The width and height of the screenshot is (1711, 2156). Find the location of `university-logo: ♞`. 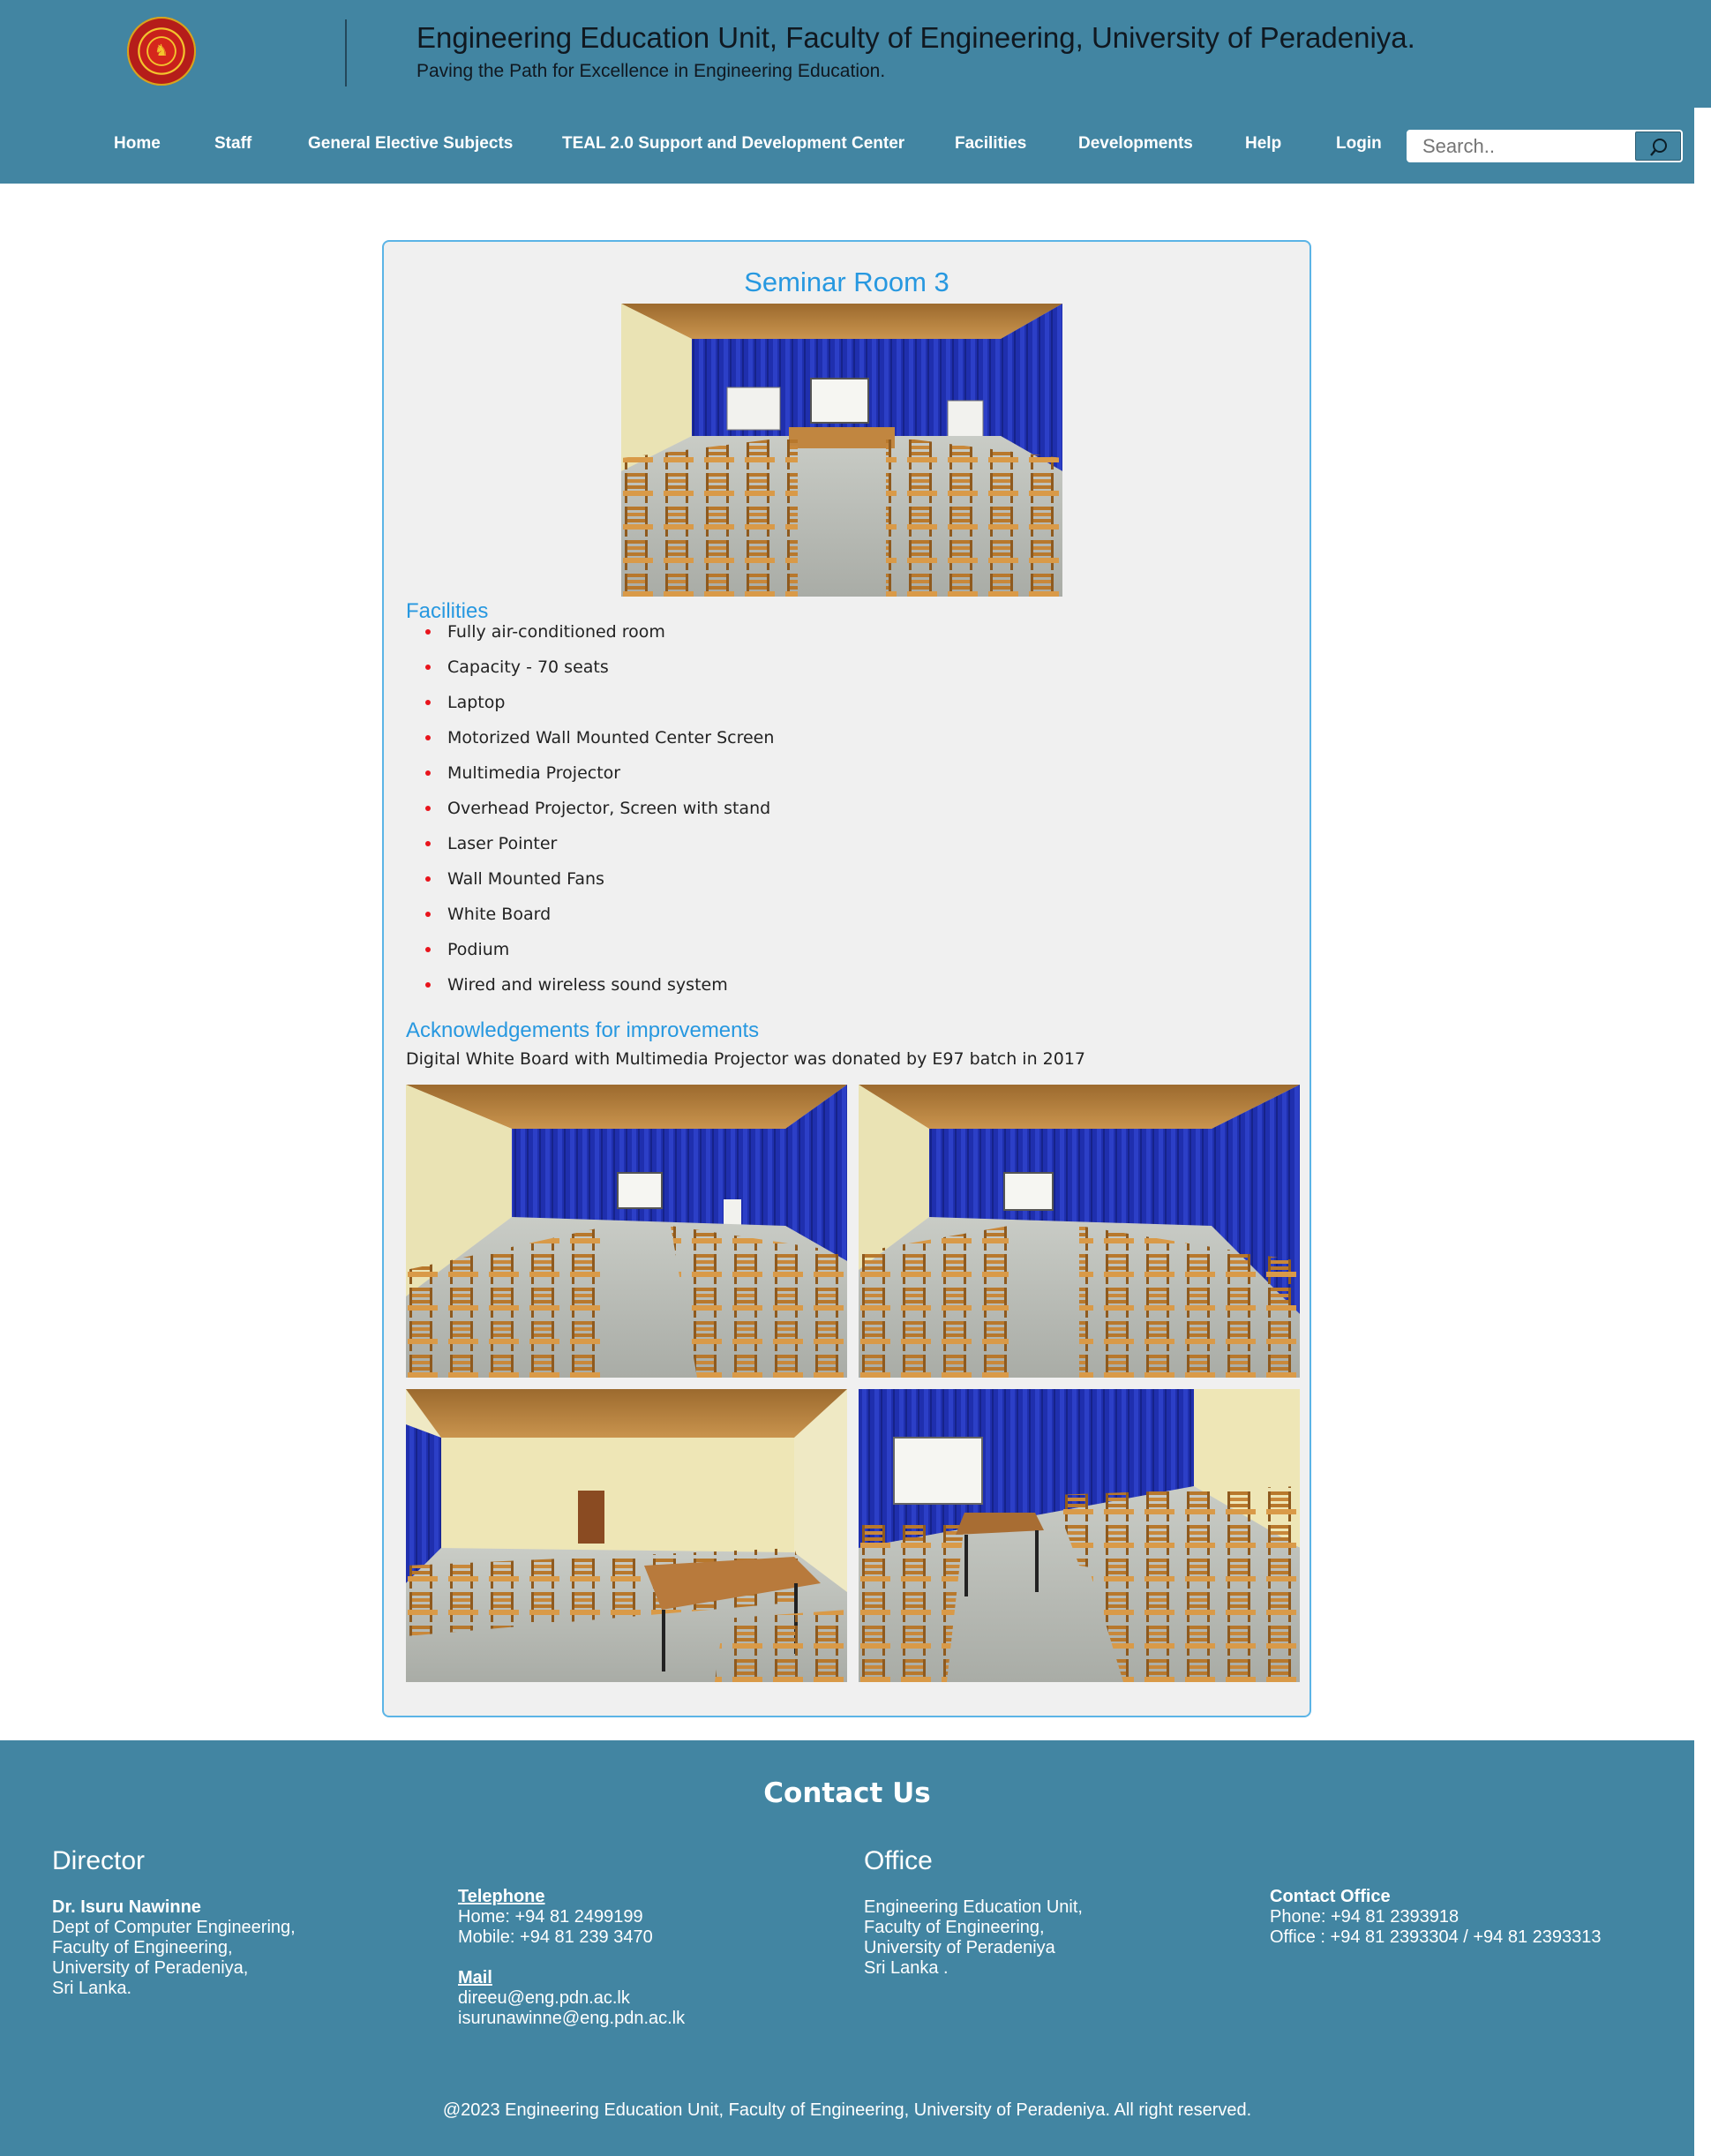

university-logo: ♞ is located at coordinates (161, 51).